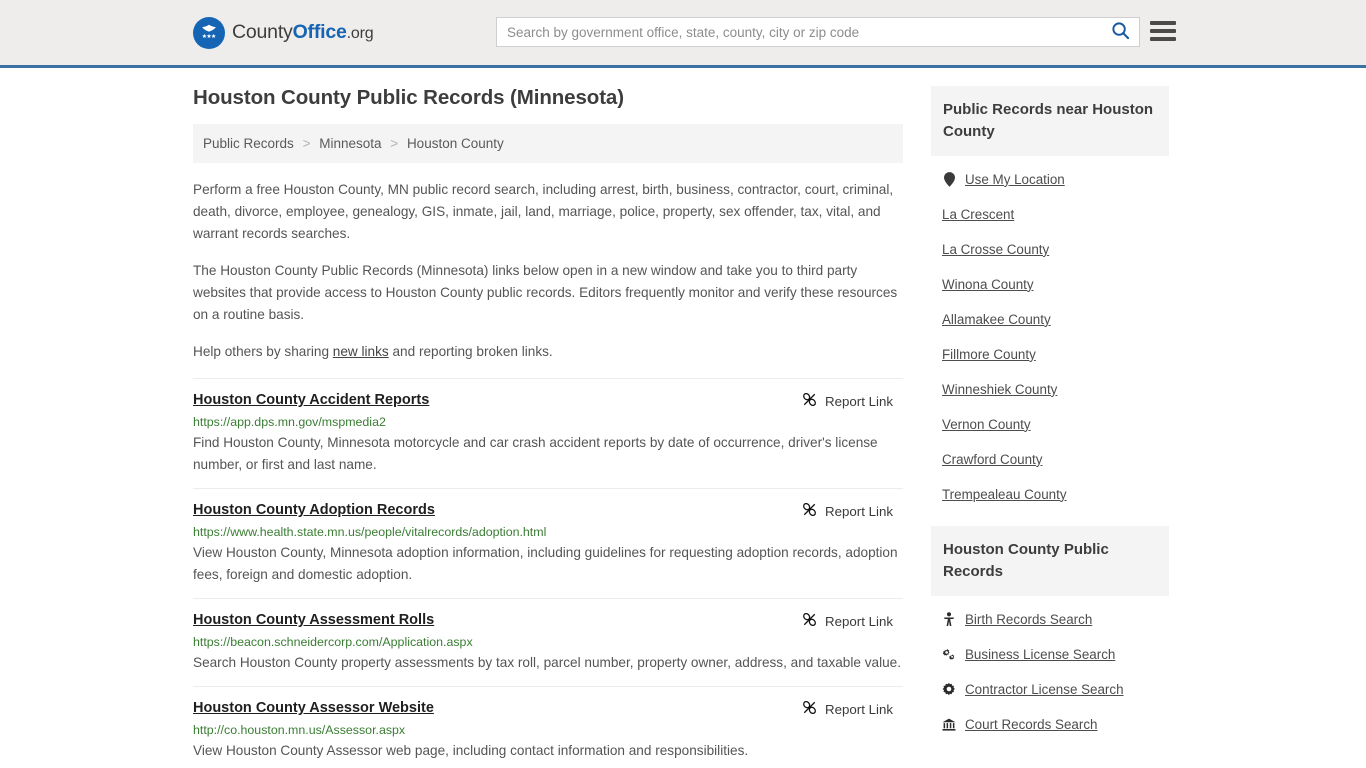  What do you see at coordinates (360, 33) in the screenshot?
I see `logo-text-org: .org` at bounding box center [360, 33].